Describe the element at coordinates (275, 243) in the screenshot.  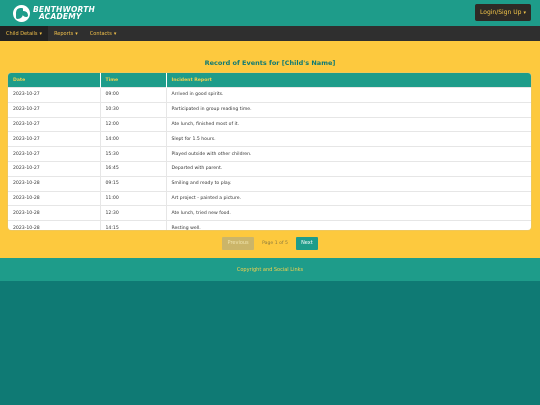
I see `page-info: Page 1 of 5` at that location.